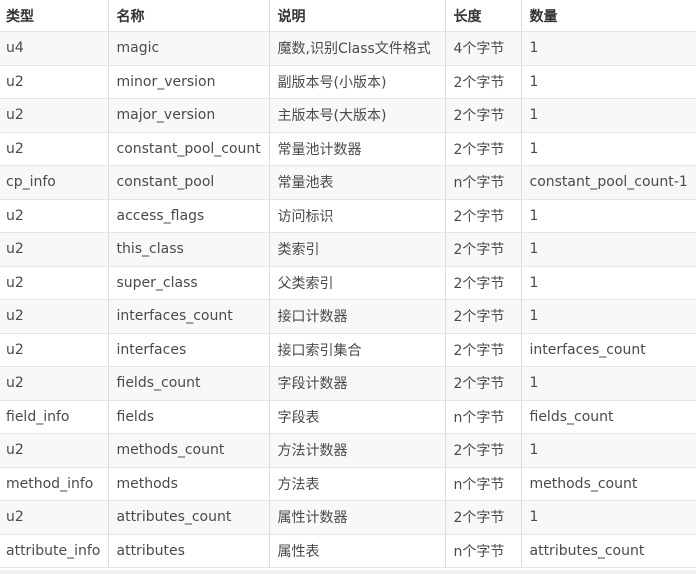  I want to click on bottom-divider, so click(348, 572).